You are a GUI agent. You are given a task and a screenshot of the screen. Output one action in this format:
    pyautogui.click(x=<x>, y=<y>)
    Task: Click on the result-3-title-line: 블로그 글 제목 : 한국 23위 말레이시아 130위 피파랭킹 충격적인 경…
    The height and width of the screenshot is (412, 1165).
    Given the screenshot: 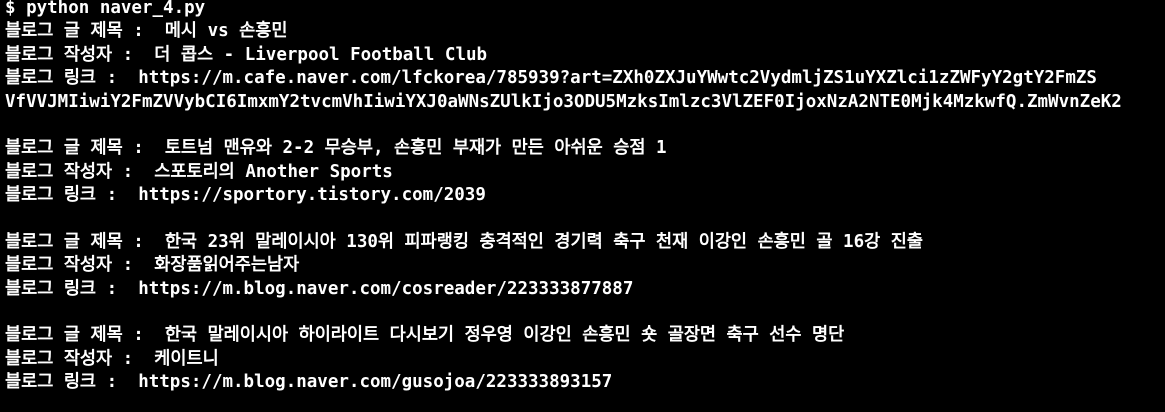 What is the action you would take?
    pyautogui.click(x=585, y=242)
    